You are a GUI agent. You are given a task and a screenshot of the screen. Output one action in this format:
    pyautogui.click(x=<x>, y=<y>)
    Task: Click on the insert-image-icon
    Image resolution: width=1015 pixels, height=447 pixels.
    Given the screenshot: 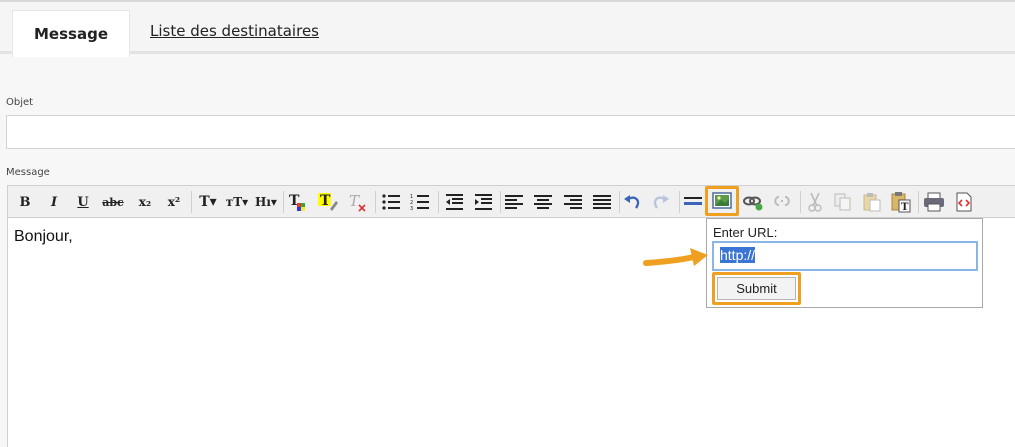 What is the action you would take?
    pyautogui.click(x=722, y=201)
    